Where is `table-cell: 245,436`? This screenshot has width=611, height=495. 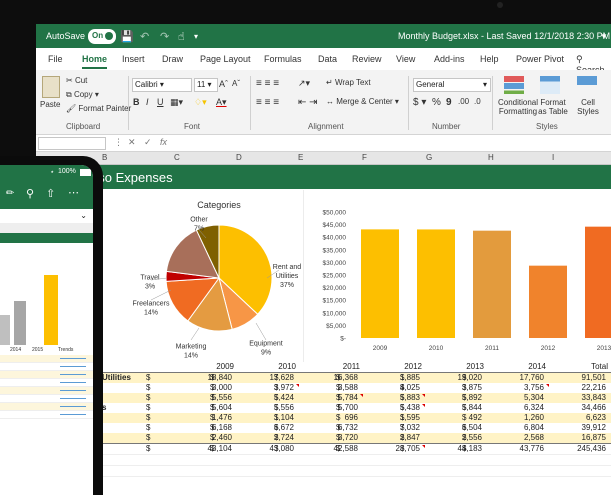 table-cell: 245,436 is located at coordinates (579, 449).